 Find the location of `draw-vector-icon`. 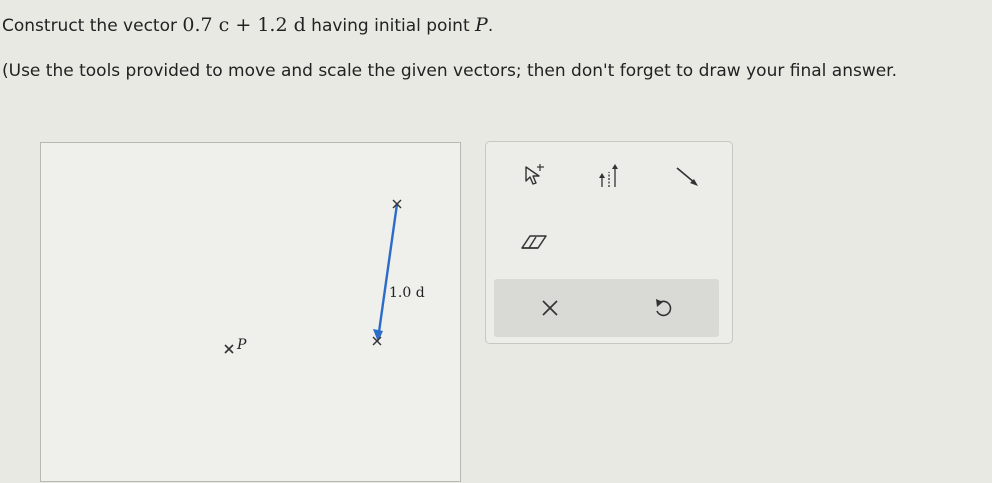

draw-vector-icon is located at coordinates (687, 176).